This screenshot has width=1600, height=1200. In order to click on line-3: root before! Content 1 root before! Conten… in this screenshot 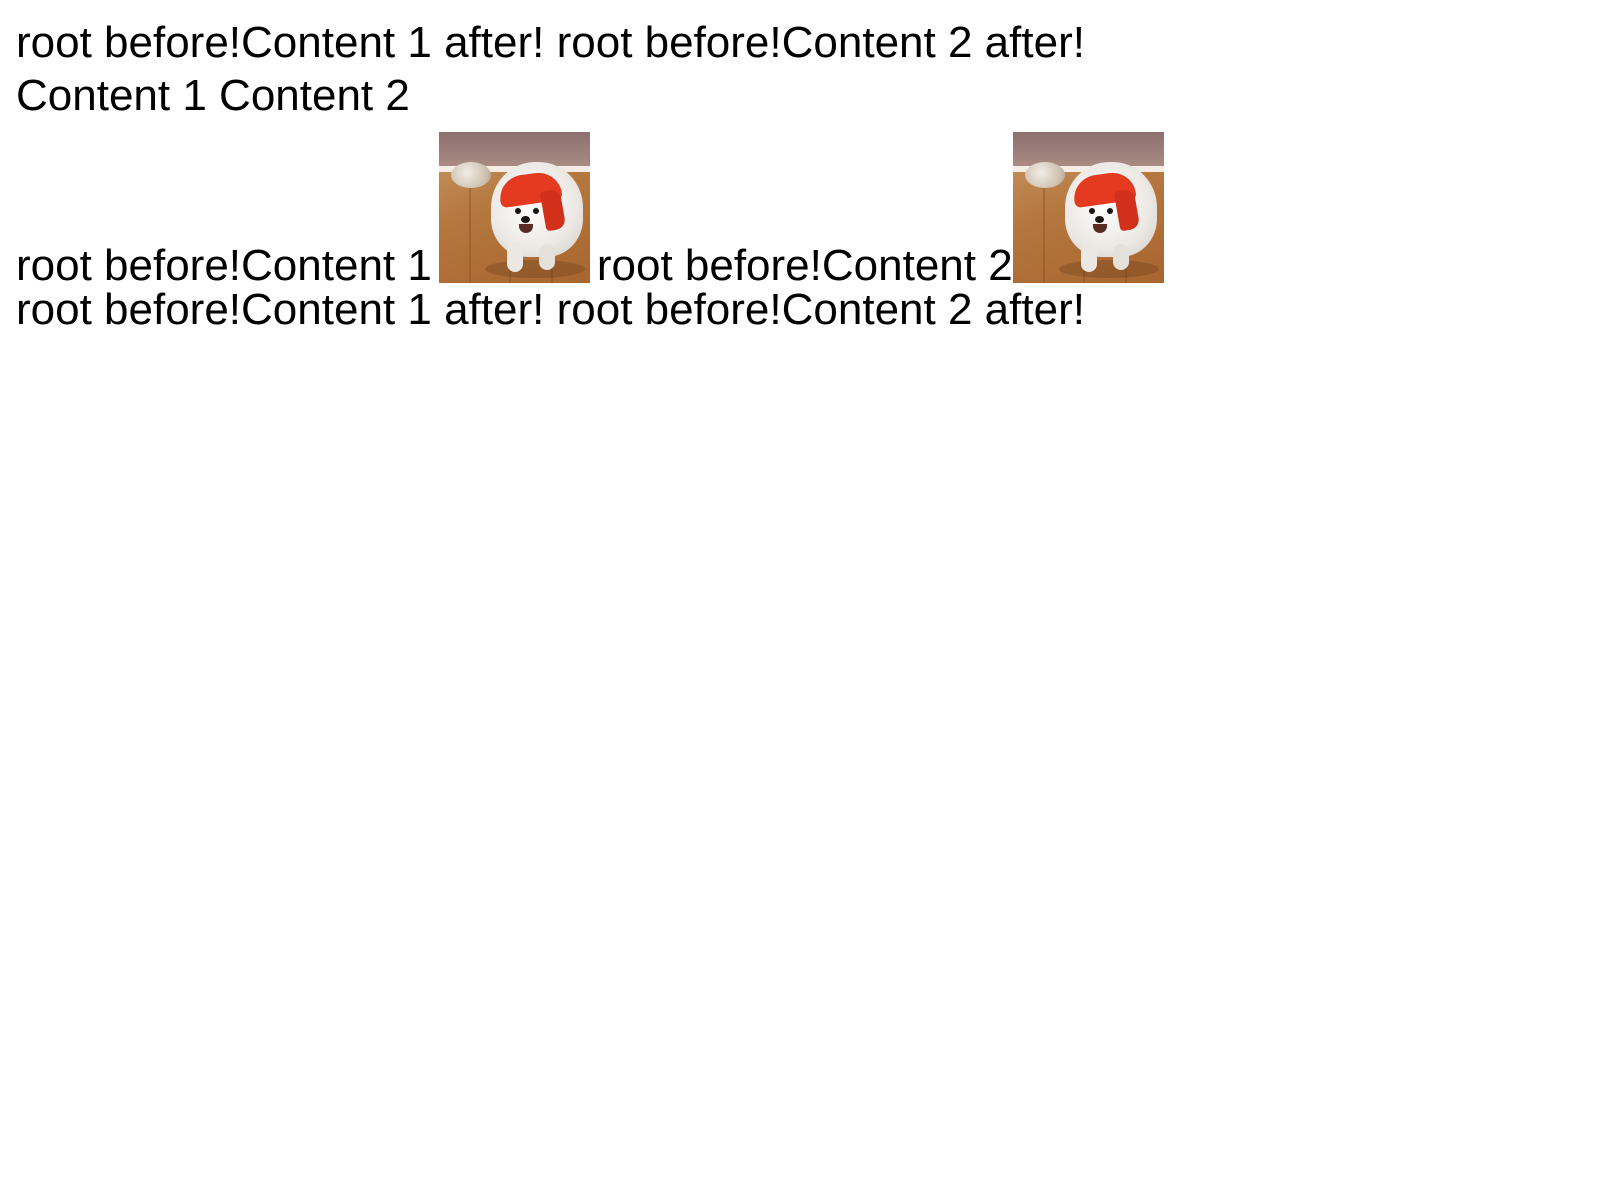, I will do `click(808, 206)`.